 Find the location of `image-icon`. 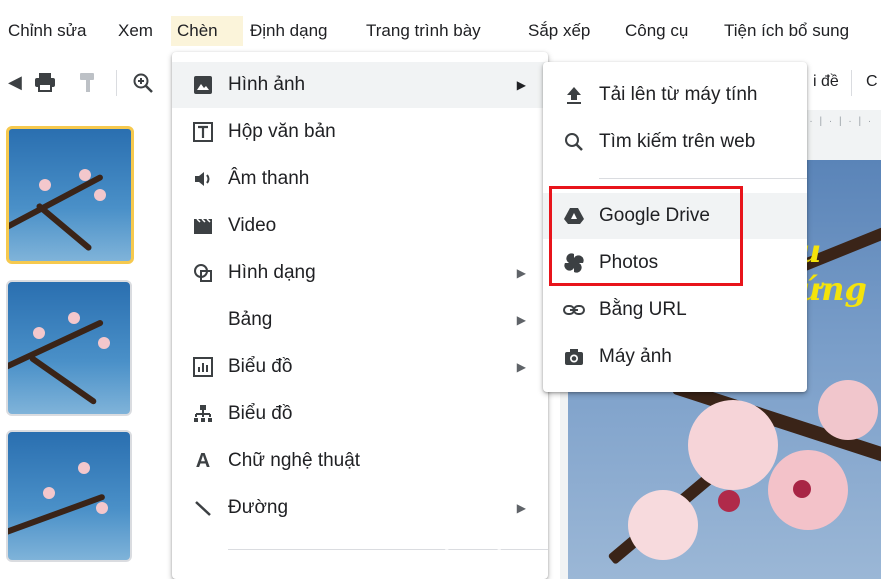

image-icon is located at coordinates (203, 85).